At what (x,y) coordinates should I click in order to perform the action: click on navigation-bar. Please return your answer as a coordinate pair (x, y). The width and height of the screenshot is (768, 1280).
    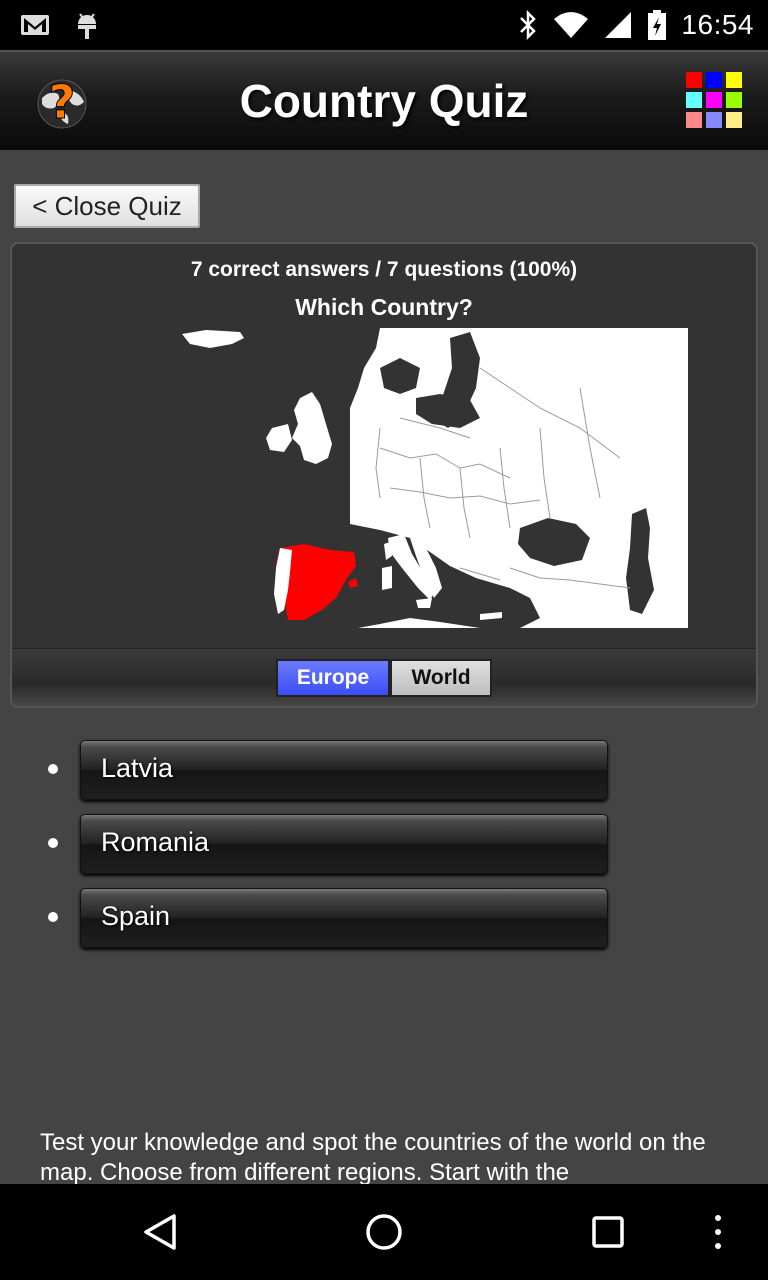
    Looking at the image, I should click on (384, 1232).